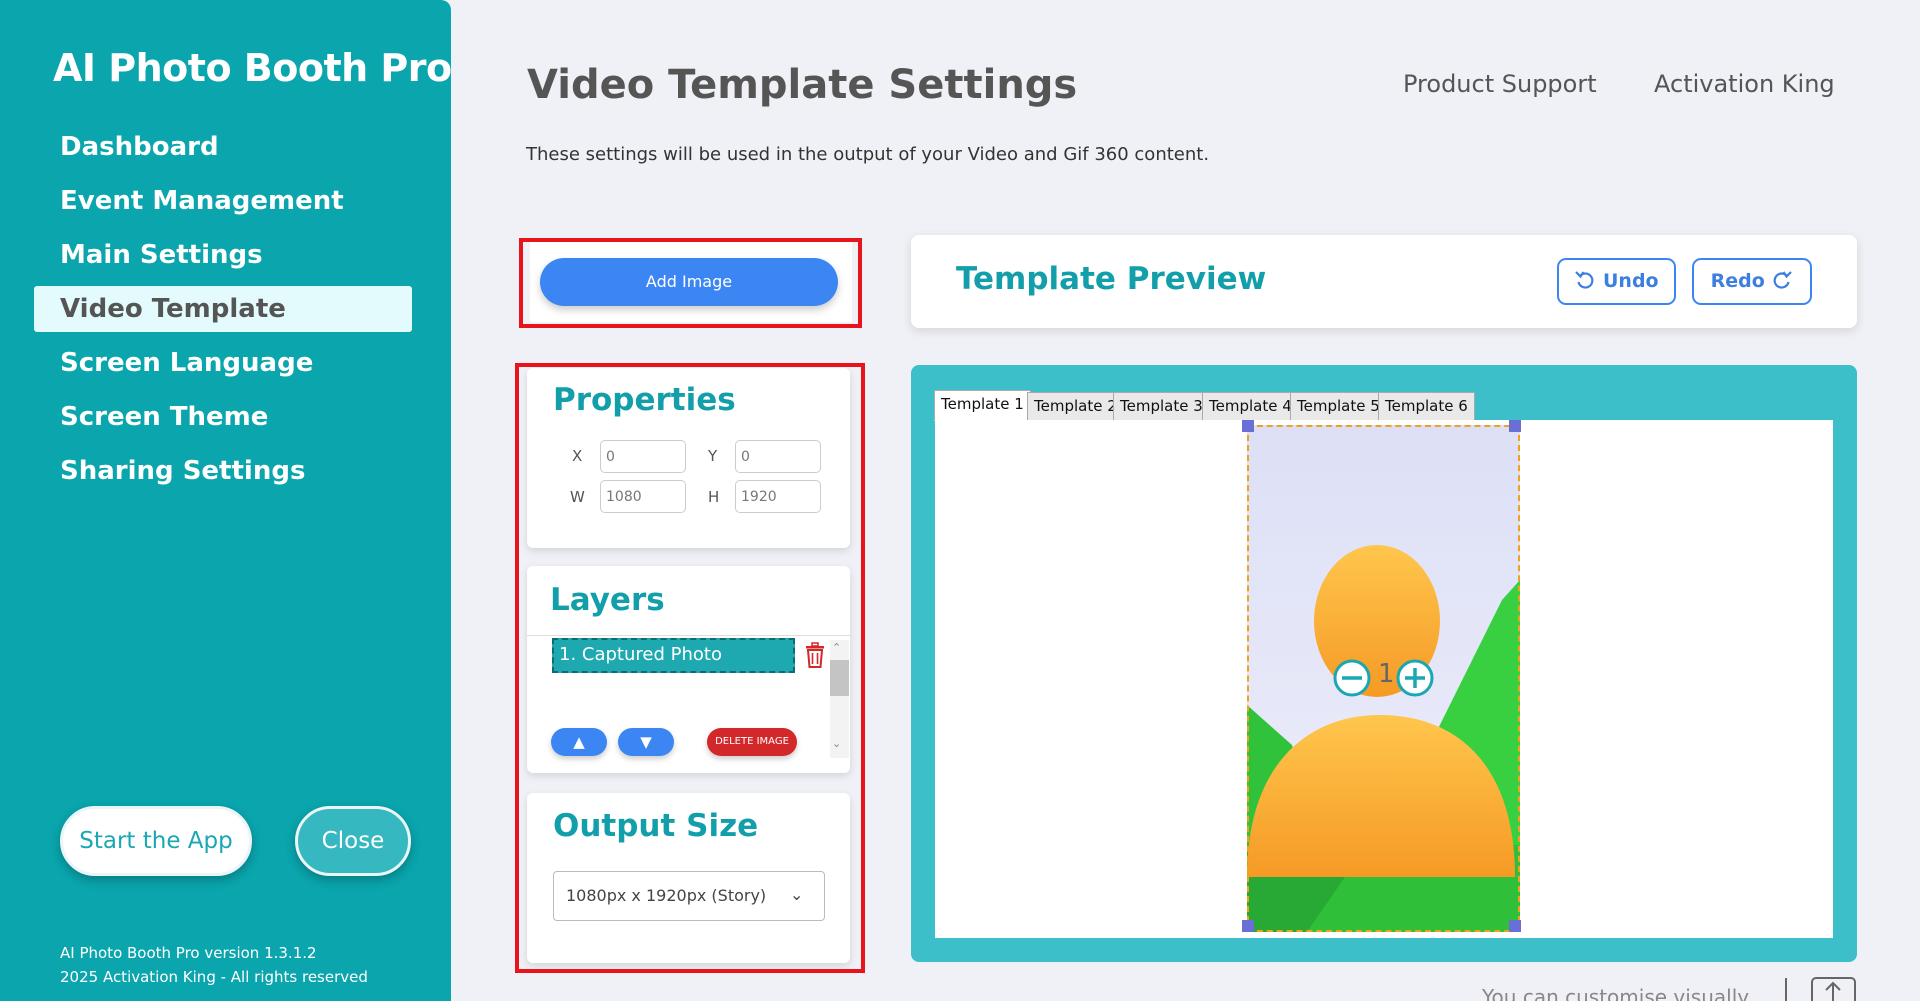 This screenshot has width=1920, height=1001. What do you see at coordinates (223, 201) in the screenshot?
I see `nav-item-event-management: Event Management` at bounding box center [223, 201].